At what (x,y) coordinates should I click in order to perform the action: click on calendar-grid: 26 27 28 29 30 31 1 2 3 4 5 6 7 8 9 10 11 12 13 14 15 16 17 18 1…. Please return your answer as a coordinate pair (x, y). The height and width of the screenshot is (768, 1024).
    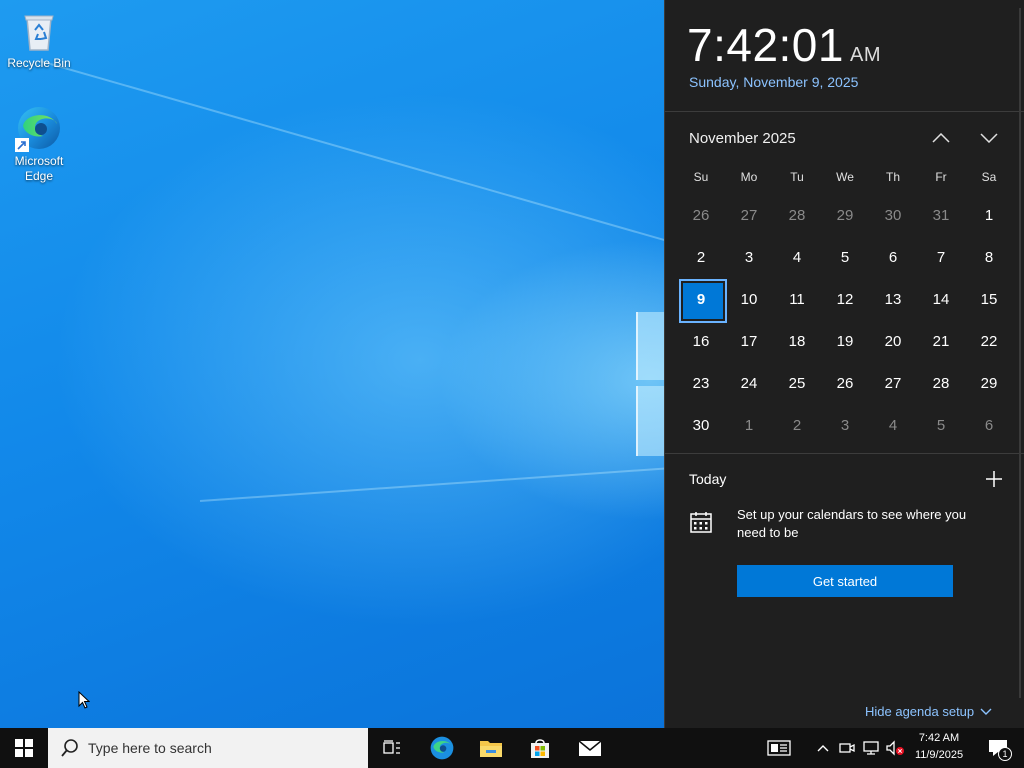
    Looking at the image, I should click on (845, 320).